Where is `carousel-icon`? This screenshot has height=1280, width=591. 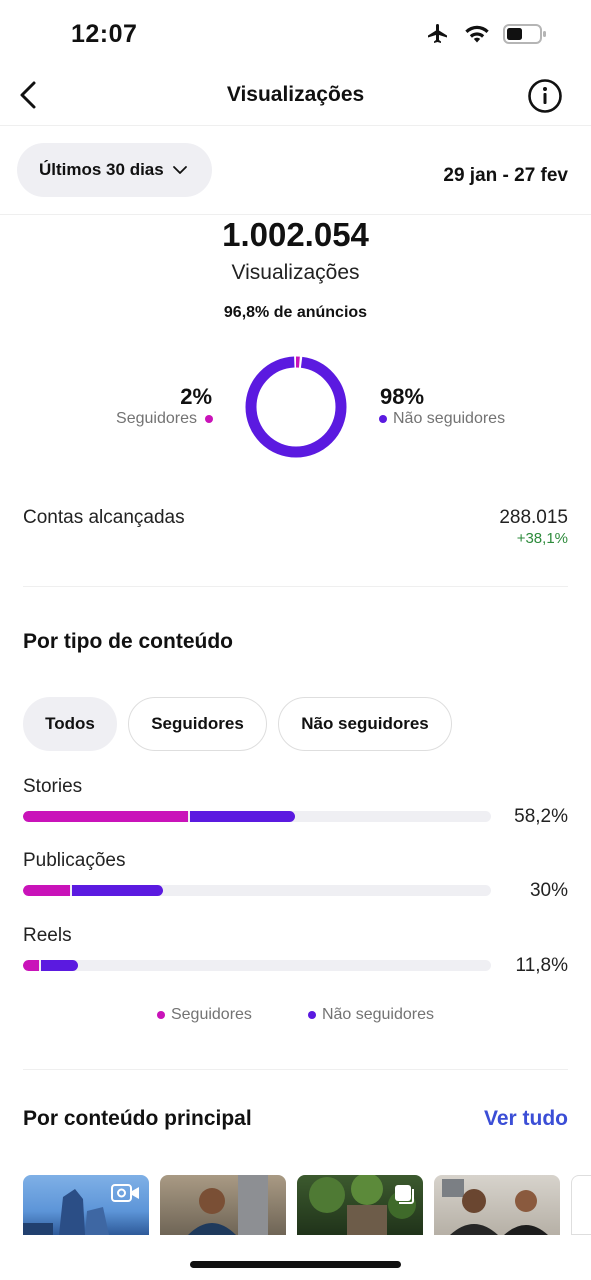
carousel-icon is located at coordinates (404, 1194).